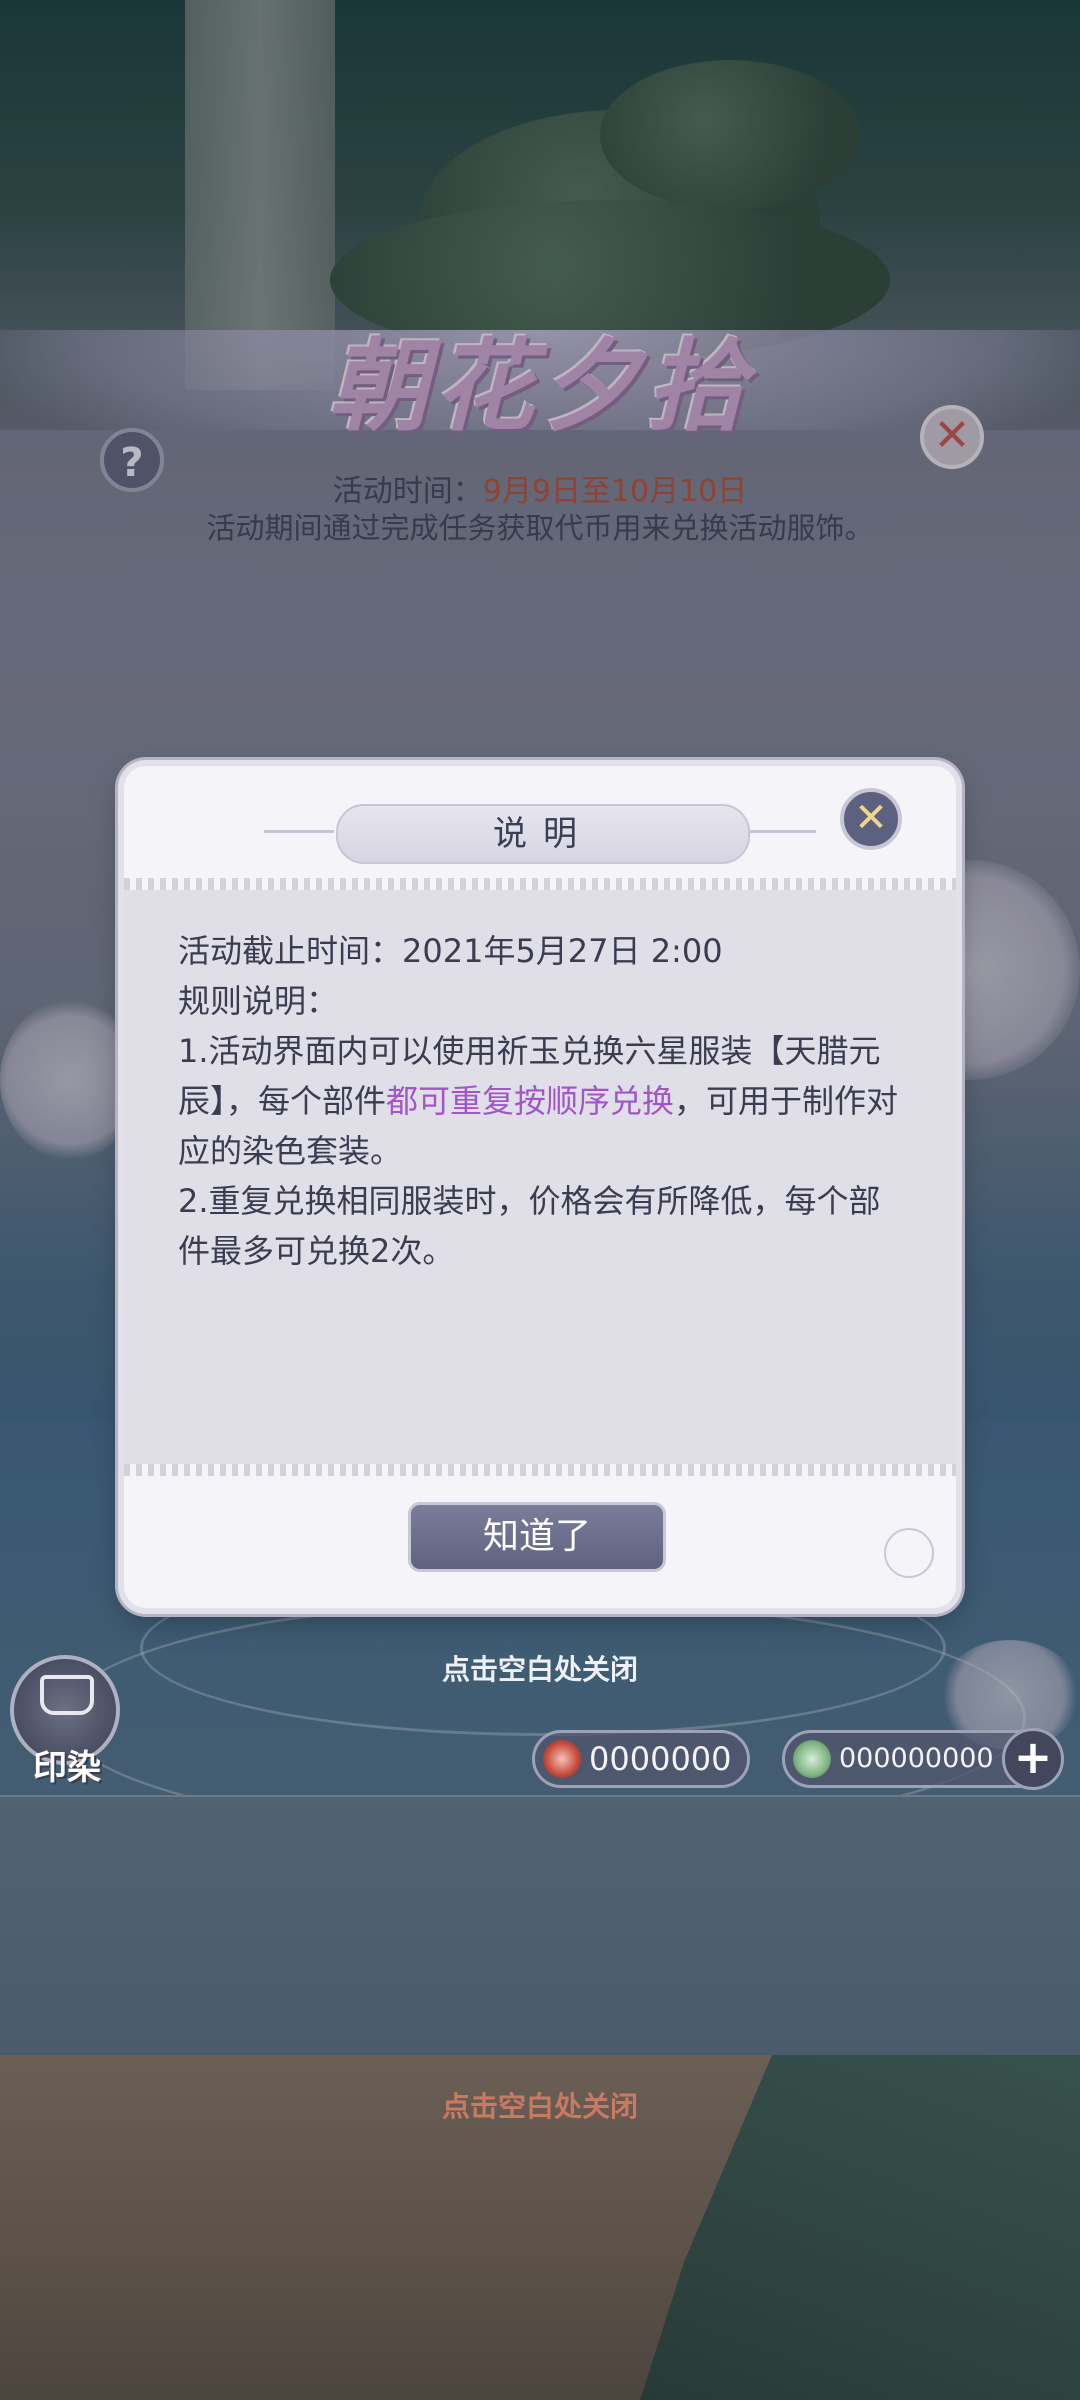 This screenshot has height=2400, width=1080. What do you see at coordinates (916, 1758) in the screenshot?
I see `currency-jade-value: 000000000` at bounding box center [916, 1758].